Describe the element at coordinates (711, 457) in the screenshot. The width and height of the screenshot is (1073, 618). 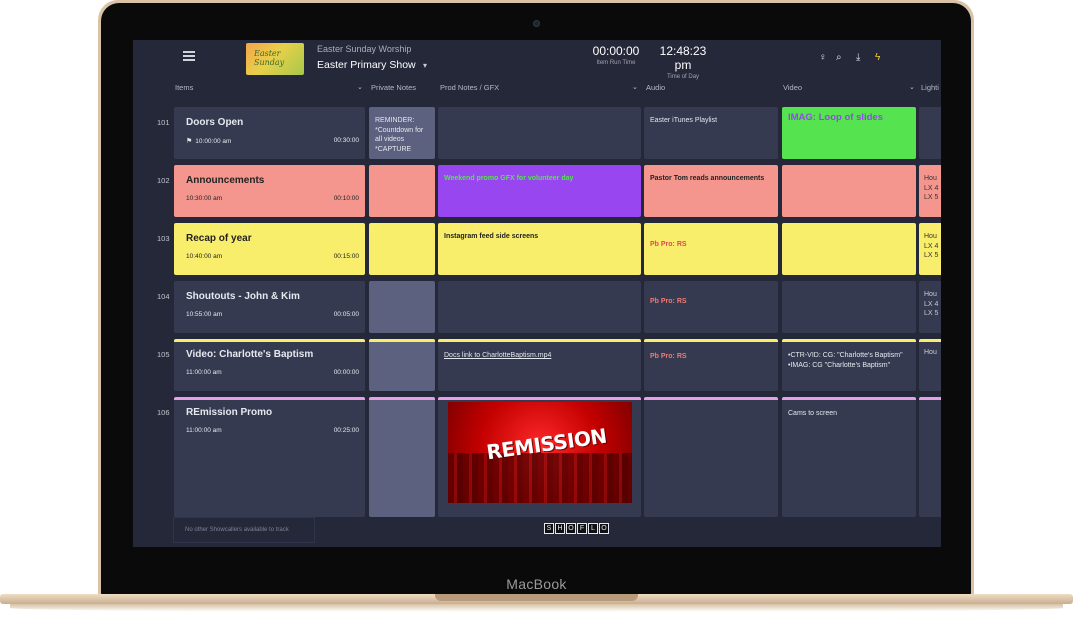
I see `audio-cell` at that location.